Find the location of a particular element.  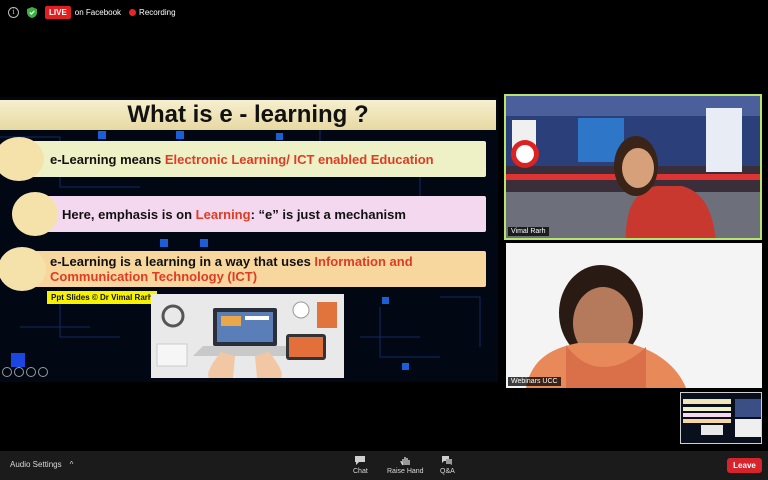

slide-menu-icon is located at coordinates (31, 372).